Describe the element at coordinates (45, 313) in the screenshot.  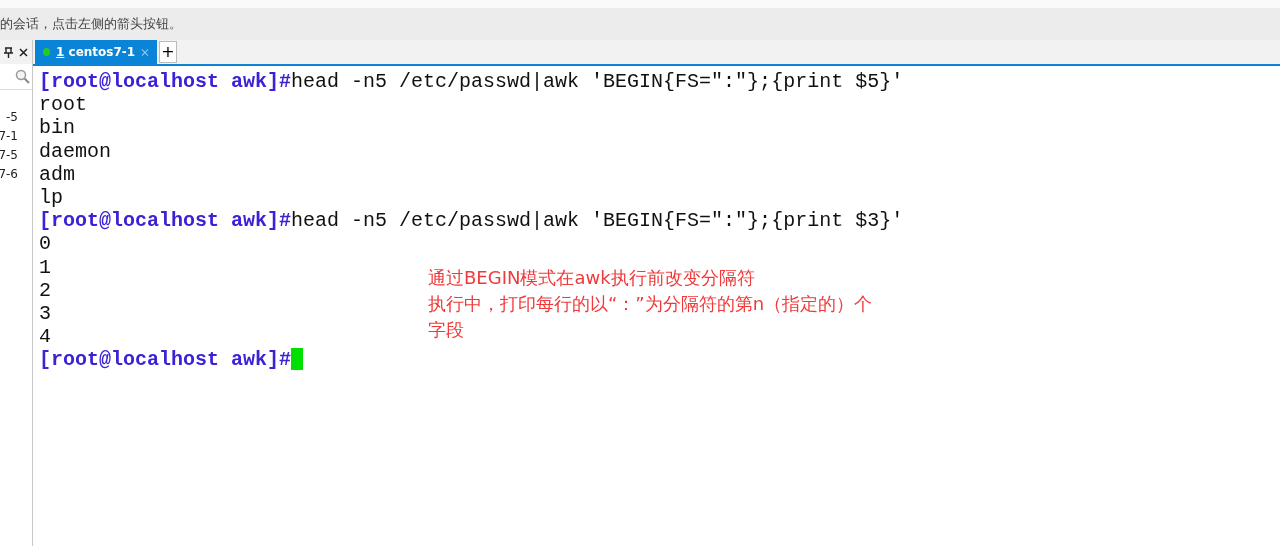
I see `output-line: 3` at that location.